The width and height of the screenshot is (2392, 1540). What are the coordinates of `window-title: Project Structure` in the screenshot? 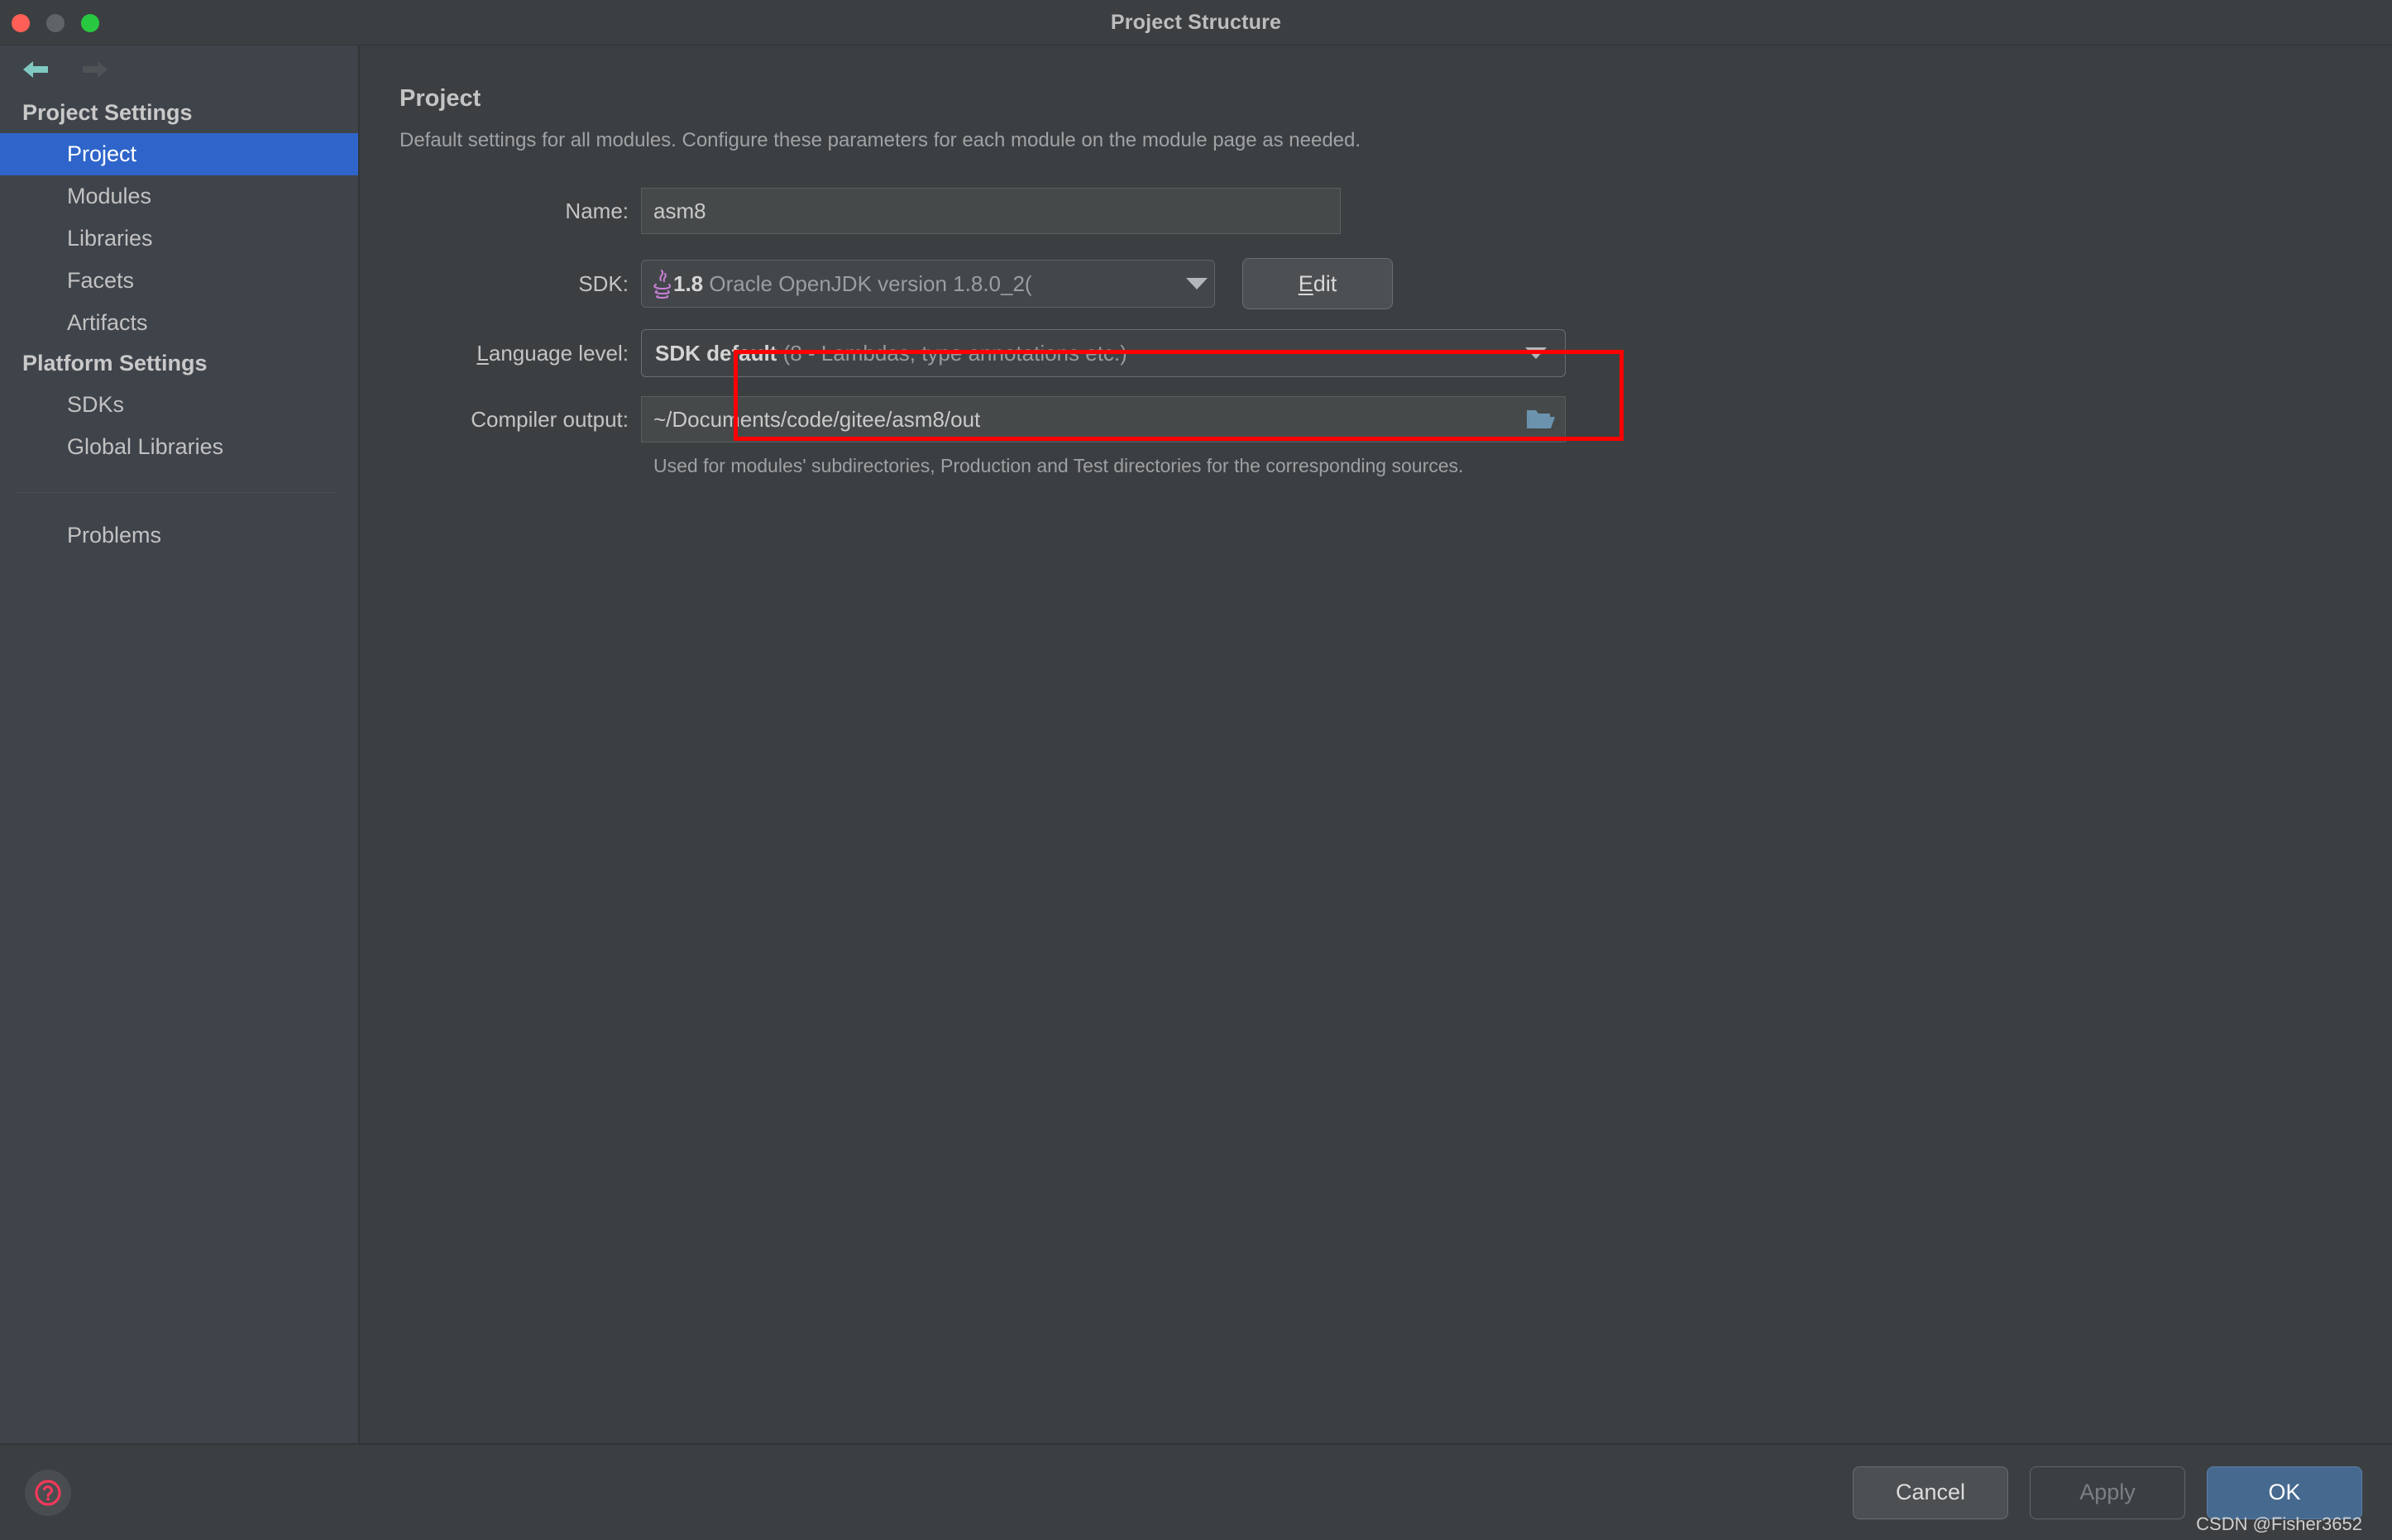 It's located at (1196, 22).